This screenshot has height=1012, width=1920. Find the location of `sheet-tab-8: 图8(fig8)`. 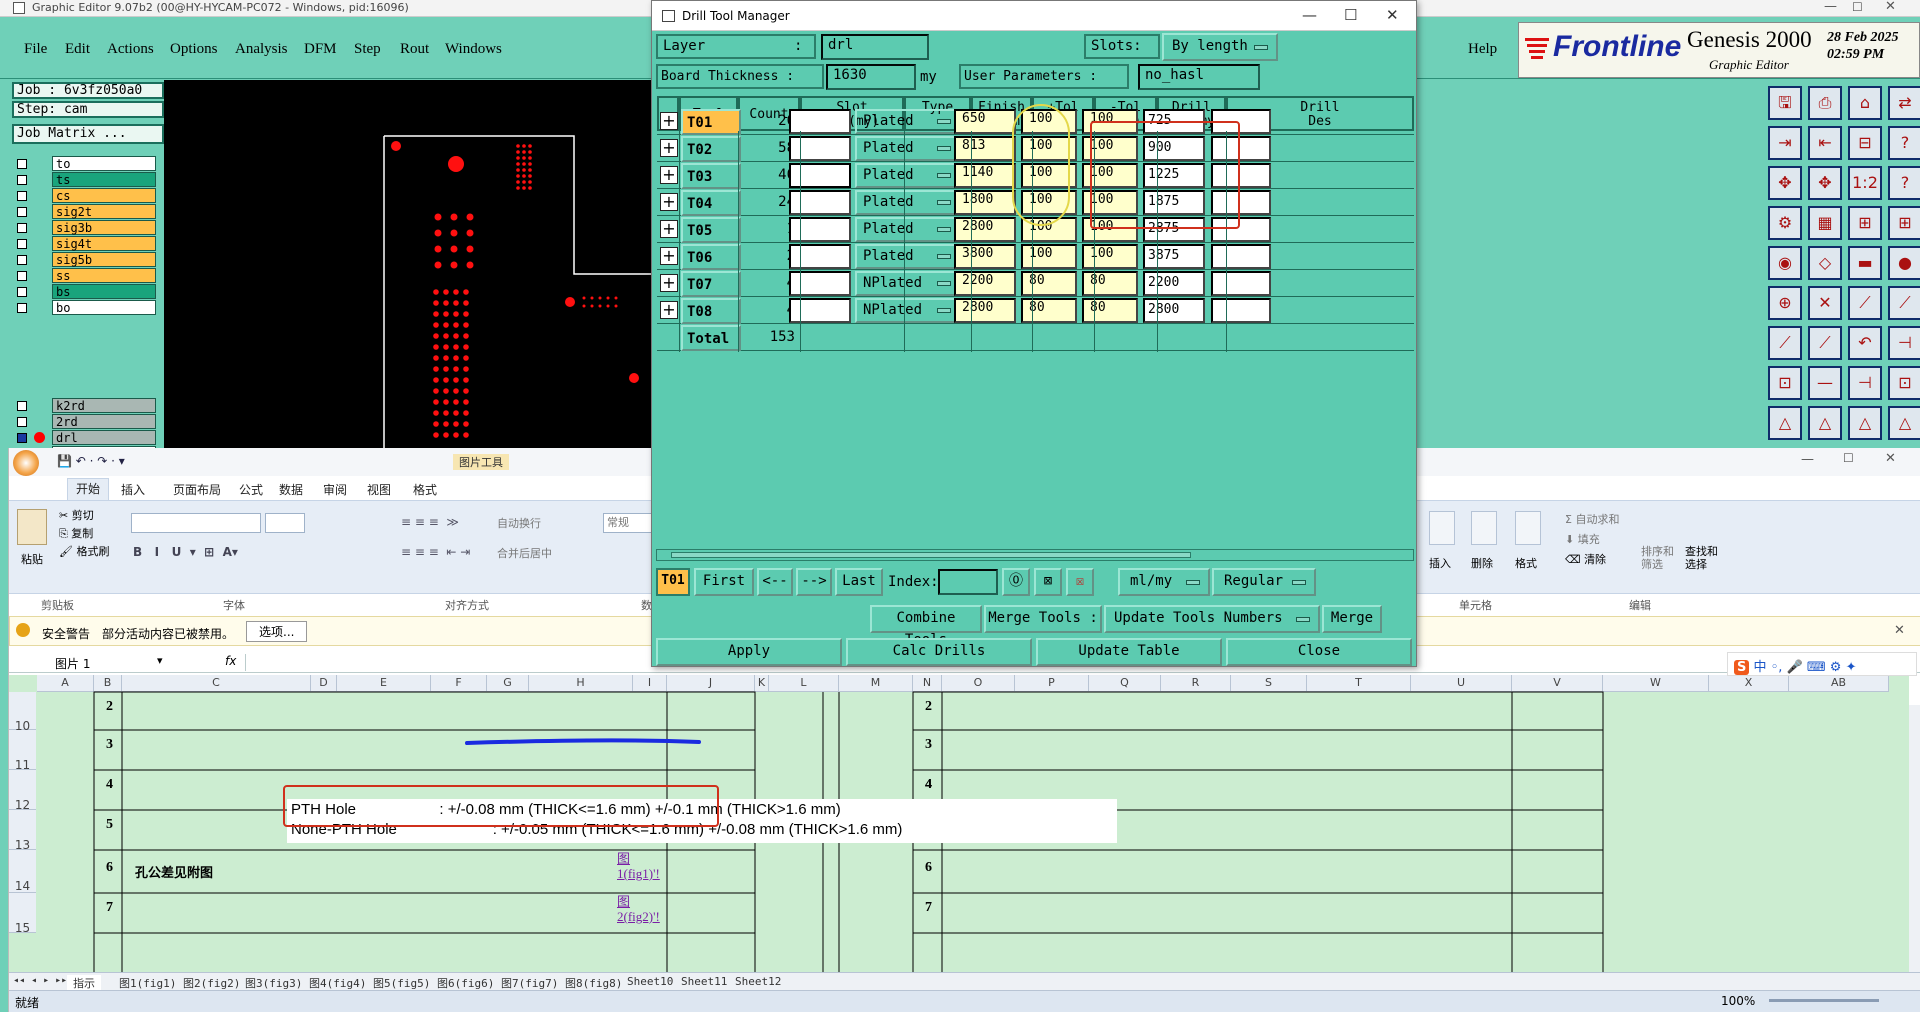

sheet-tab-8: 图8(fig8) is located at coordinates (593, 983).